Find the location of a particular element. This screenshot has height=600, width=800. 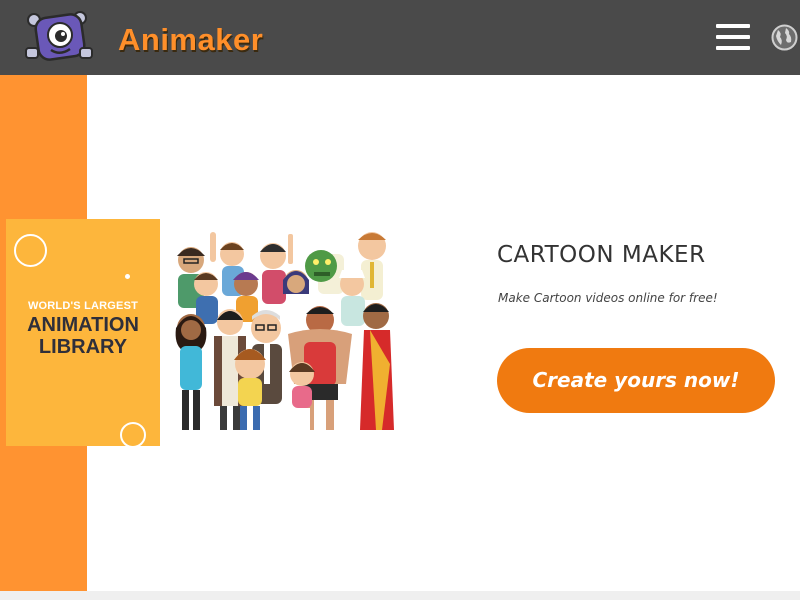

create-yours-now-button: Create yours now! is located at coordinates (636, 380).